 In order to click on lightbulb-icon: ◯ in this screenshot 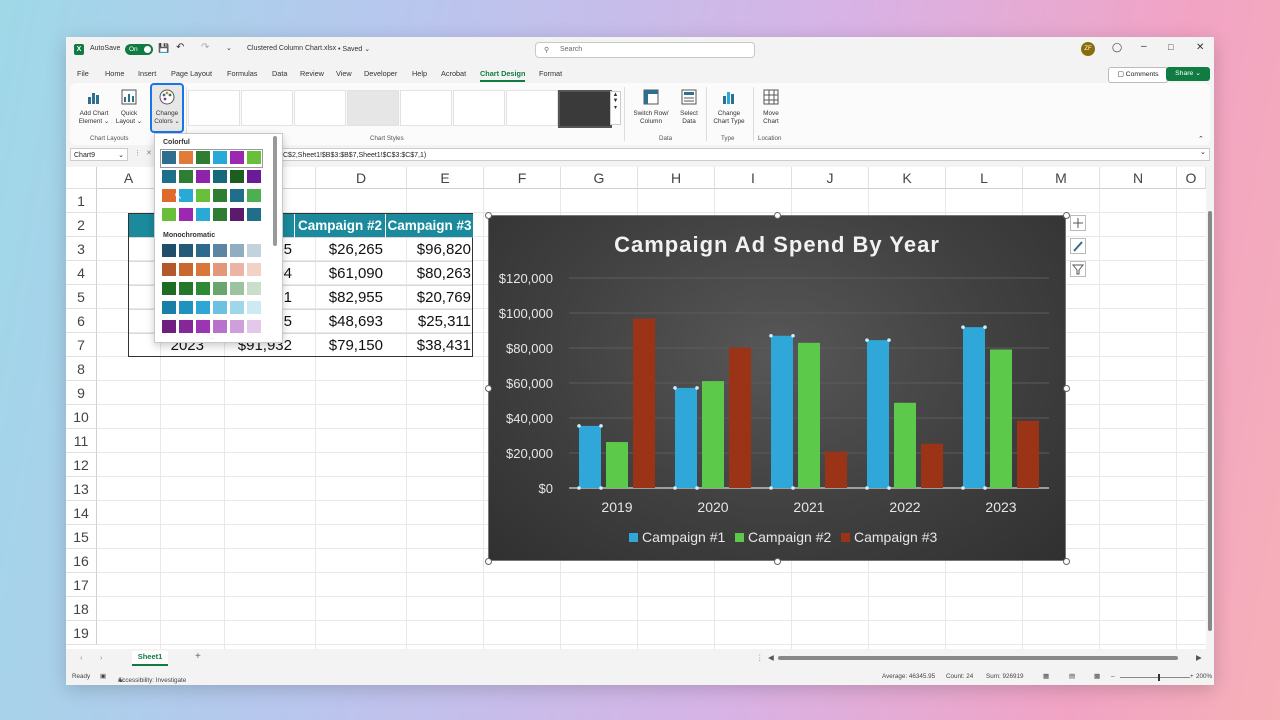, I will do `click(1117, 47)`.